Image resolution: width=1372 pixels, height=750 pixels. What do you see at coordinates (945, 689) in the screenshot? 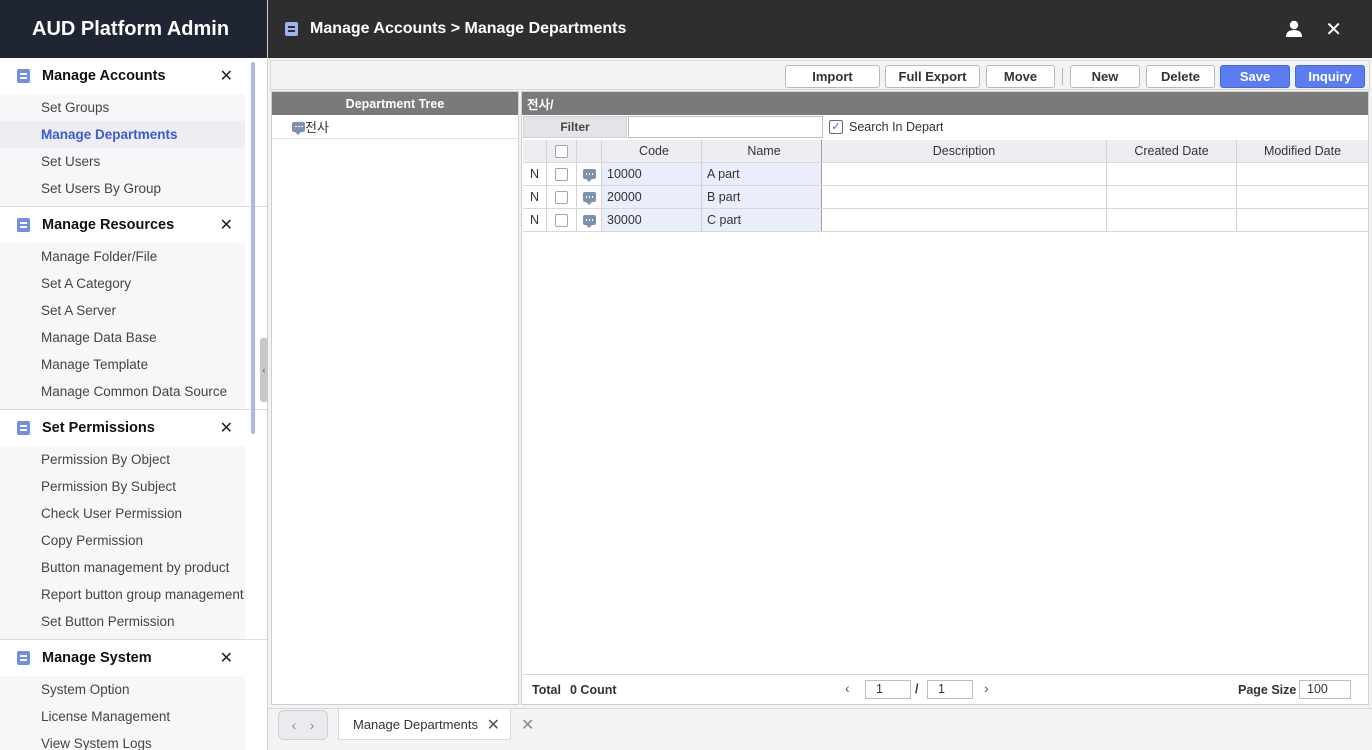
I see `grid-footer: Total 0 Count ‹ 1 / 1 › Page Size 100` at bounding box center [945, 689].